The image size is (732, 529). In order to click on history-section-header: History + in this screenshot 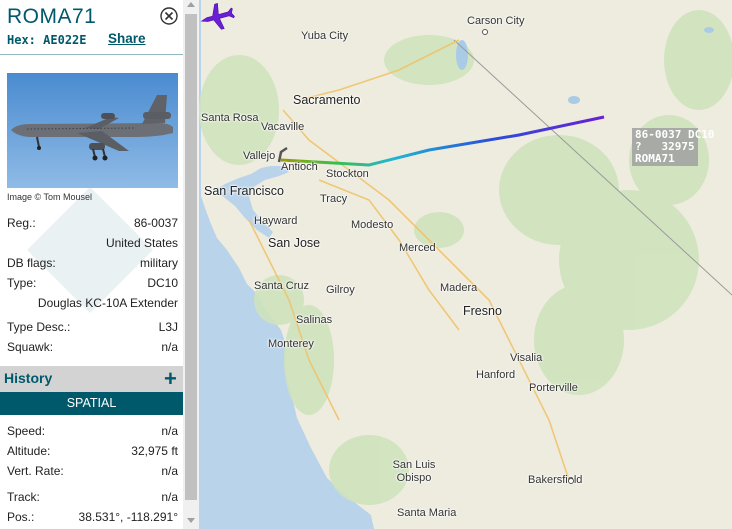, I will do `click(91, 379)`.